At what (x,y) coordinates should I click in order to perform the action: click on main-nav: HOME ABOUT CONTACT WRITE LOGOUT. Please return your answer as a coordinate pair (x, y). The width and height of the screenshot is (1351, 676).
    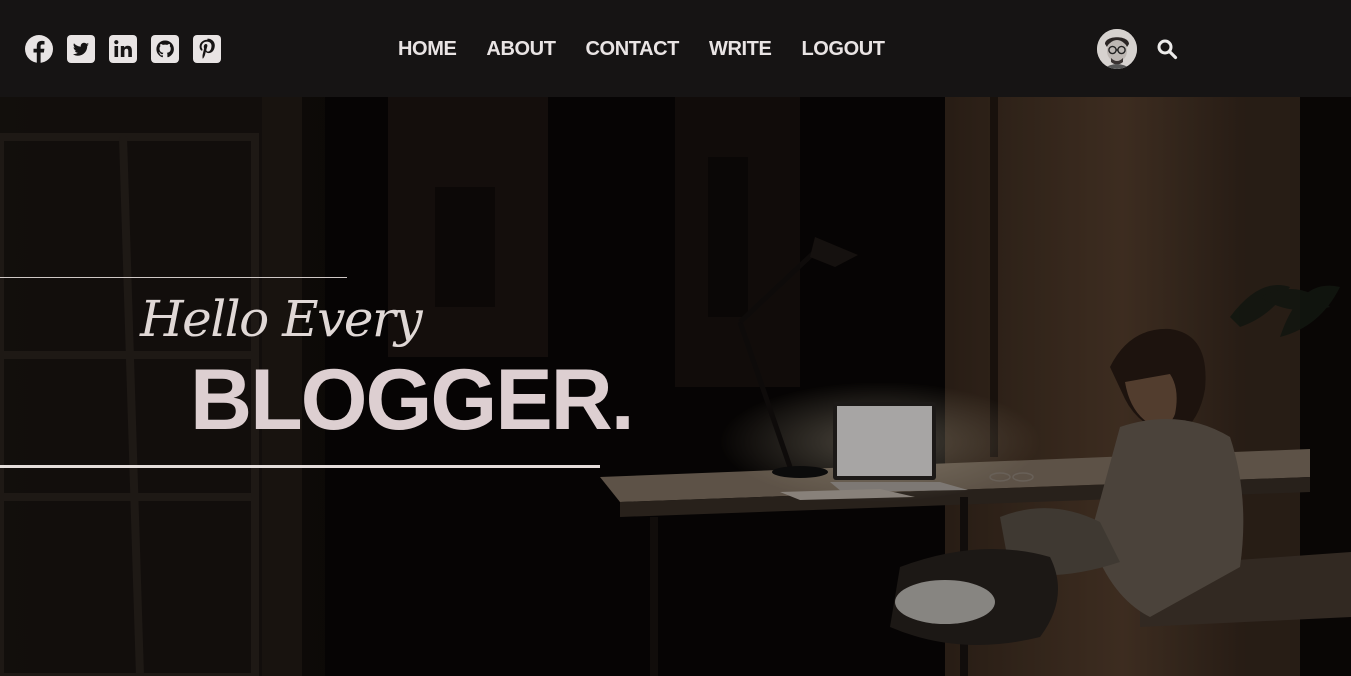
    Looking at the image, I should click on (641, 49).